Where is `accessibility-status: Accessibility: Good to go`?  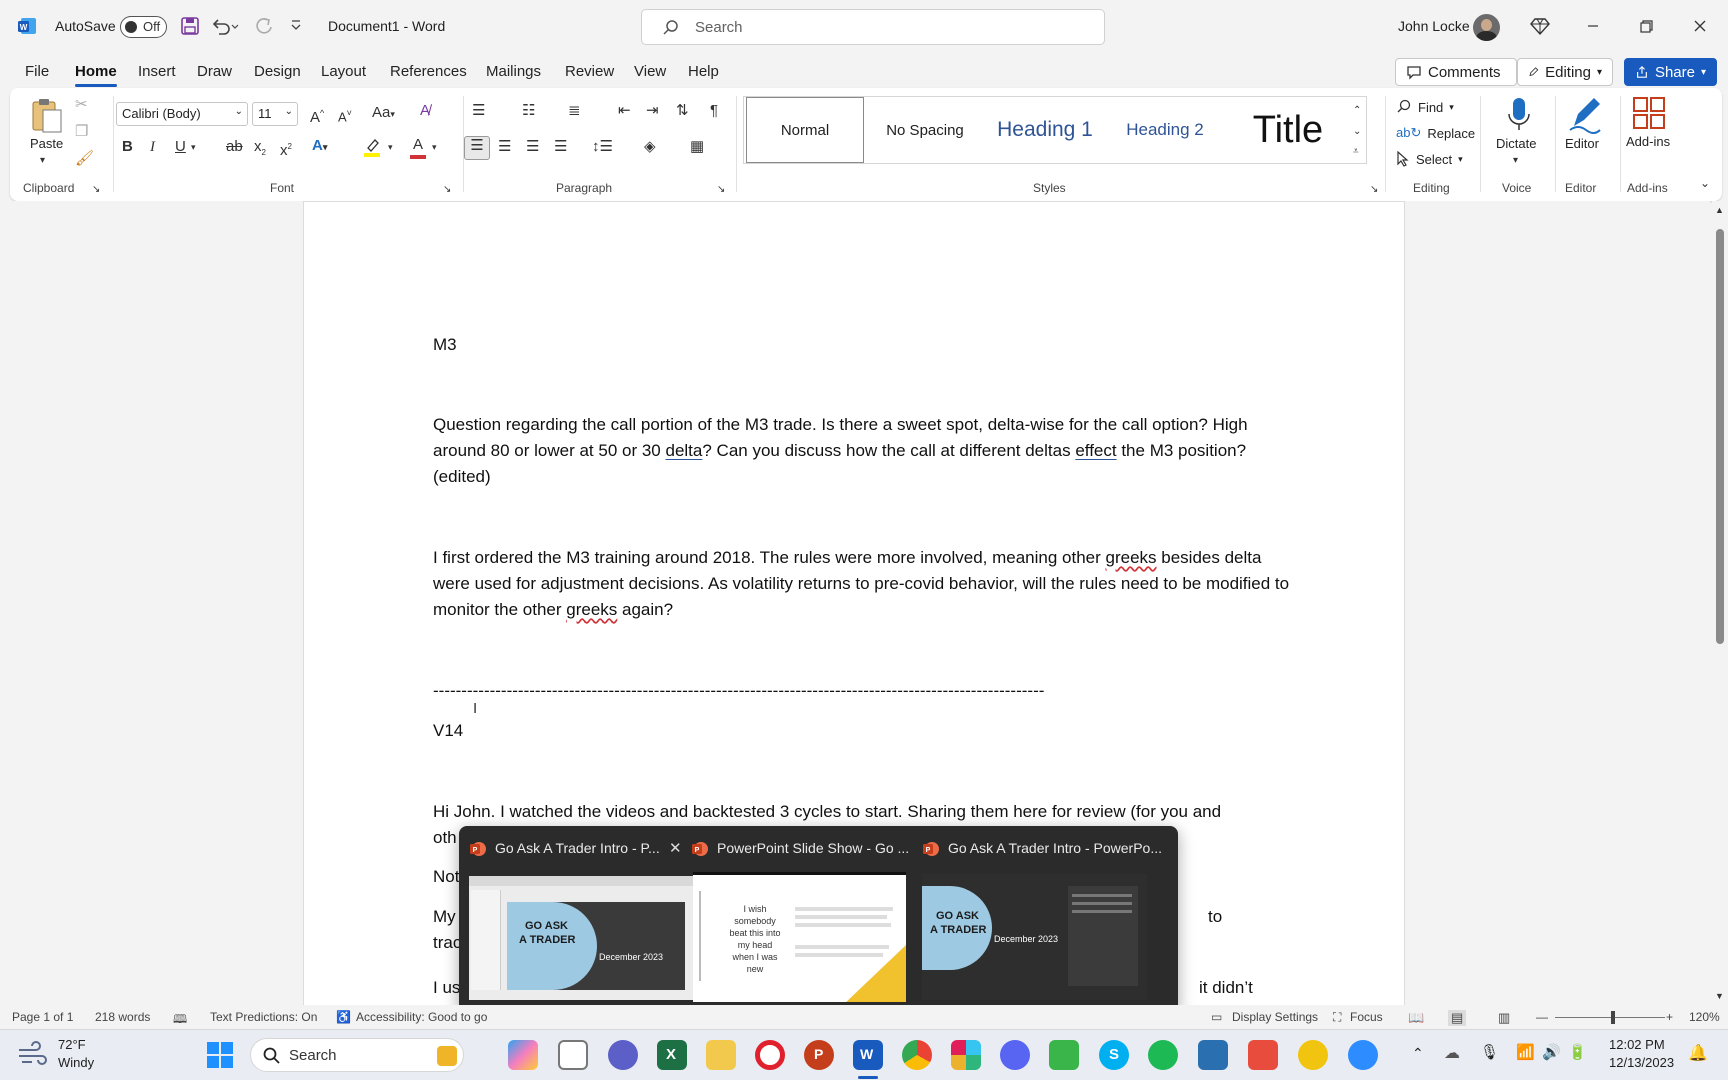 accessibility-status: Accessibility: Good to go is located at coordinates (421, 1017).